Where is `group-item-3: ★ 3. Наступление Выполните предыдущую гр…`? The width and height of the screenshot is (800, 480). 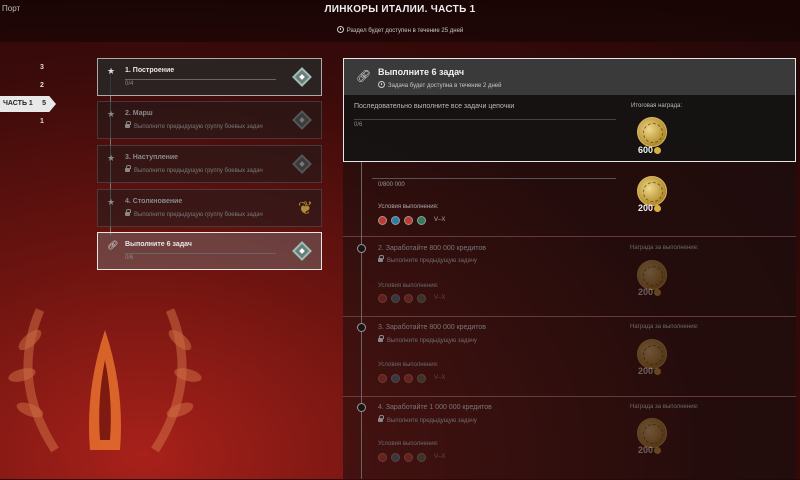 group-item-3: ★ 3. Наступление Выполните предыдущую гр… is located at coordinates (209, 164).